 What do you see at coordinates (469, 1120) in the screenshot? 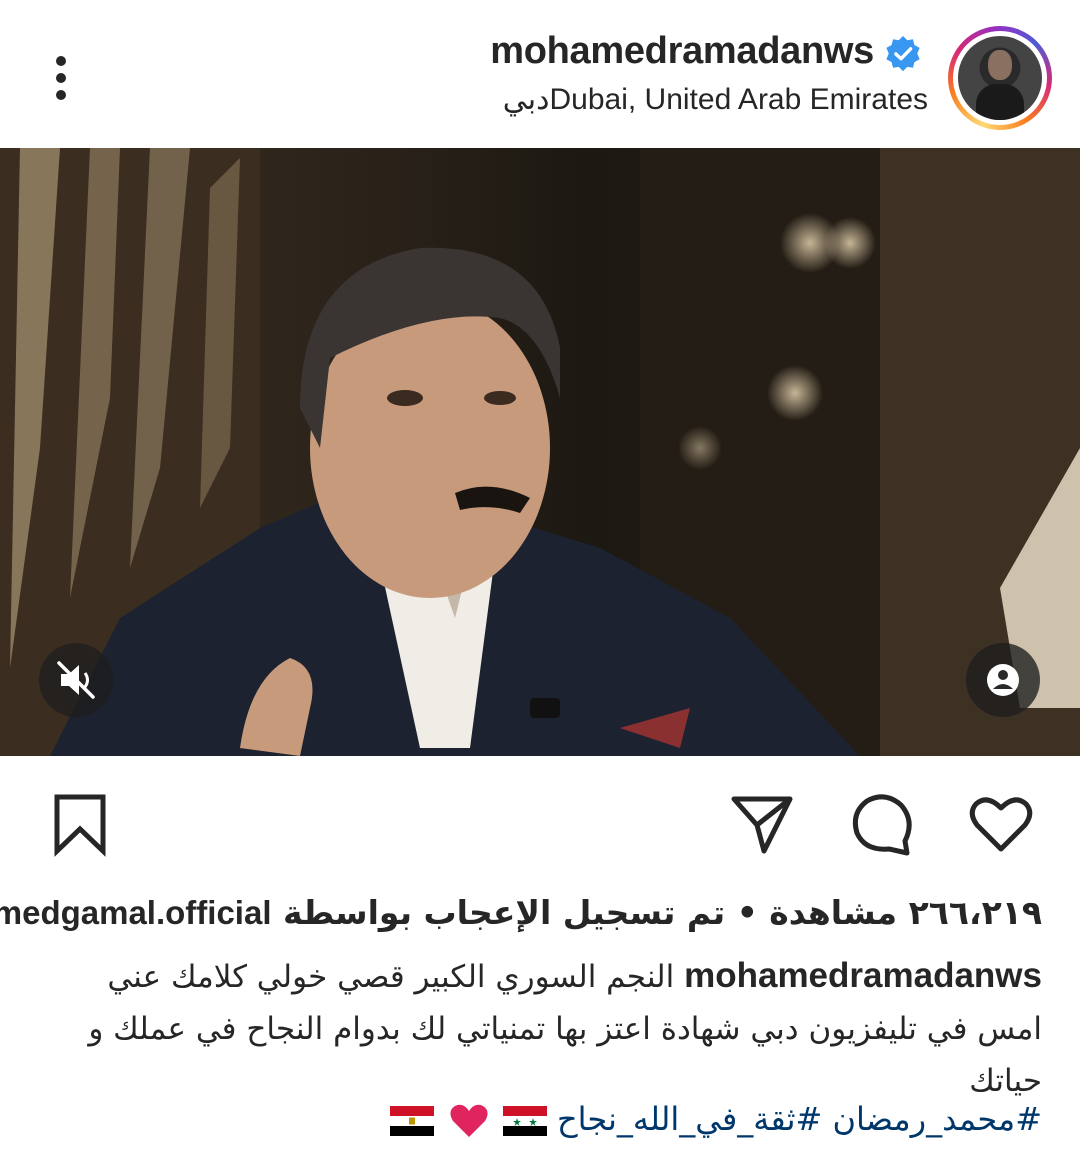
I see `red-heart-icon` at bounding box center [469, 1120].